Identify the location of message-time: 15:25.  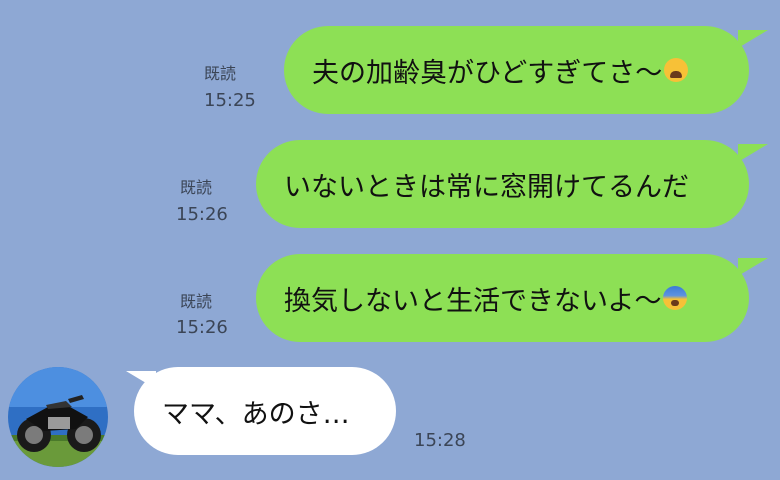
(230, 100).